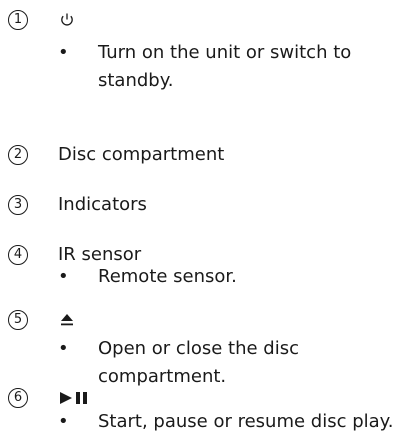 Image resolution: width=414 pixels, height=441 pixels. Describe the element at coordinates (167, 276) in the screenshot. I see `item-description: Remote sensor.` at that location.